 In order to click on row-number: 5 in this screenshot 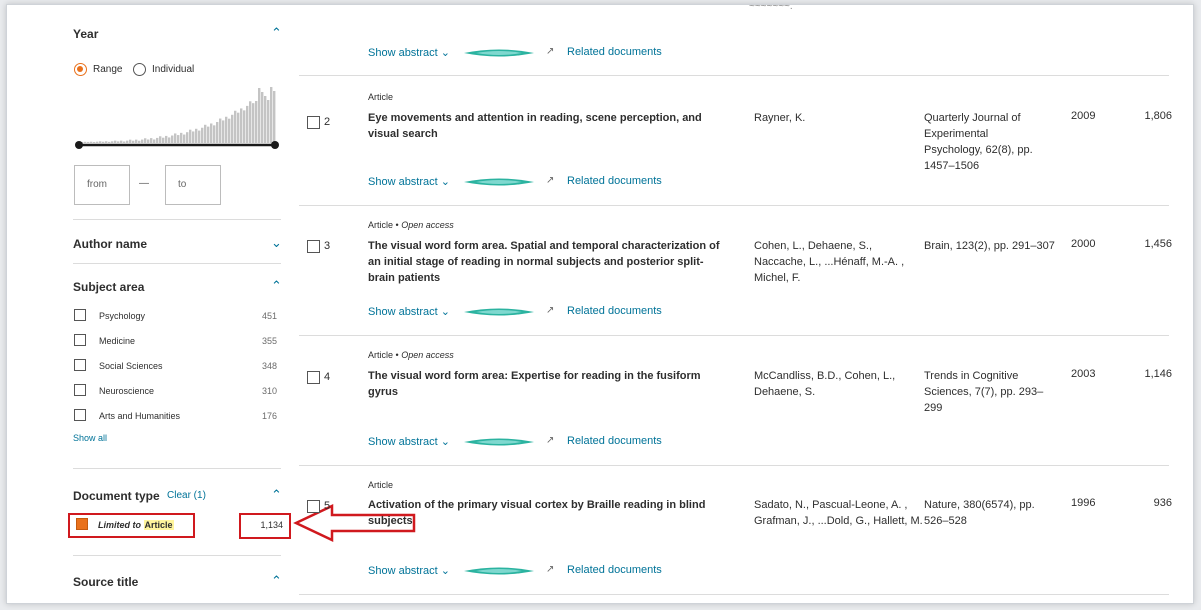, I will do `click(327, 506)`.